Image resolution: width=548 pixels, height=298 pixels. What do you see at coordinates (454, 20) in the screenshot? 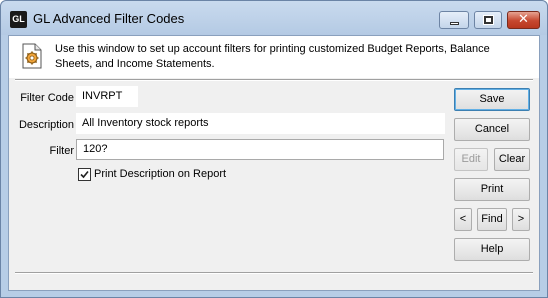
I see `minimize-button` at bounding box center [454, 20].